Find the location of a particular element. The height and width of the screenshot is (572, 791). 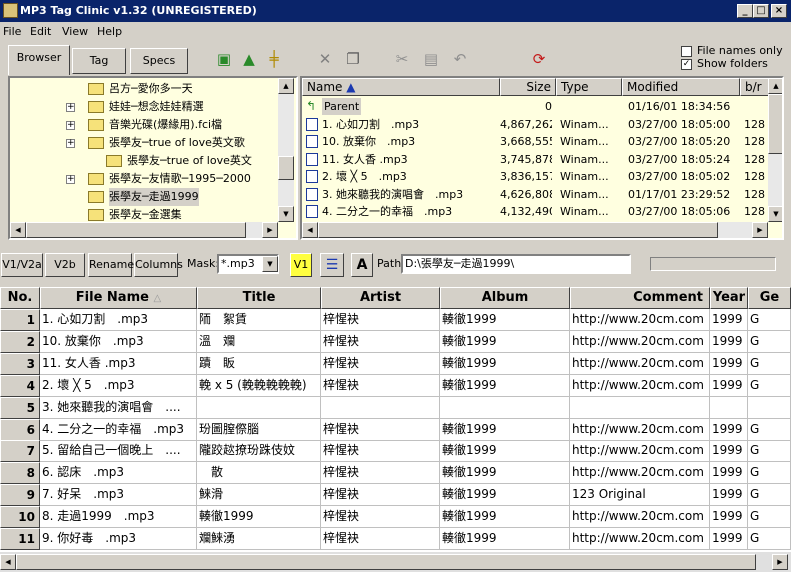

cell-album is located at coordinates (505, 407).